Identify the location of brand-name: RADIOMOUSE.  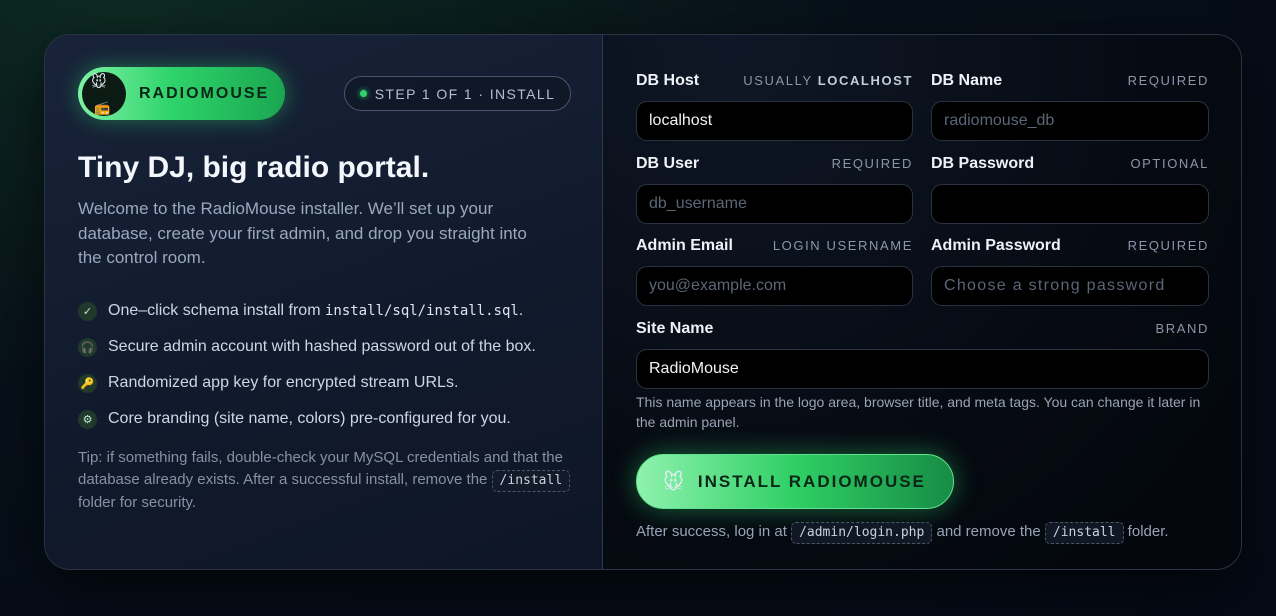
(204, 93).